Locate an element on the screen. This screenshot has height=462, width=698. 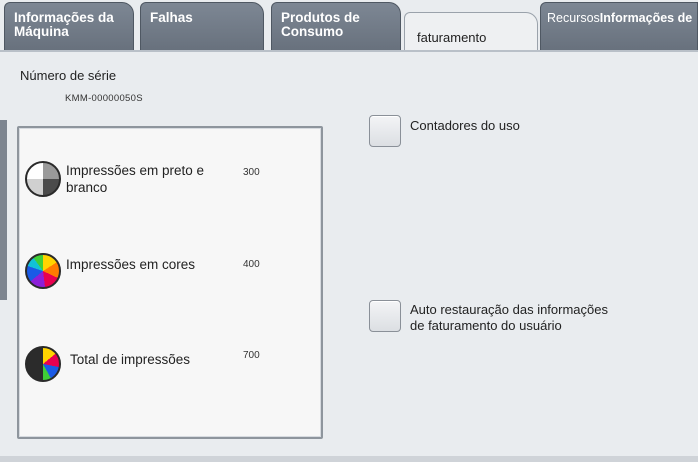
counter-row-total: Total de impressões 700 is located at coordinates (169, 365).